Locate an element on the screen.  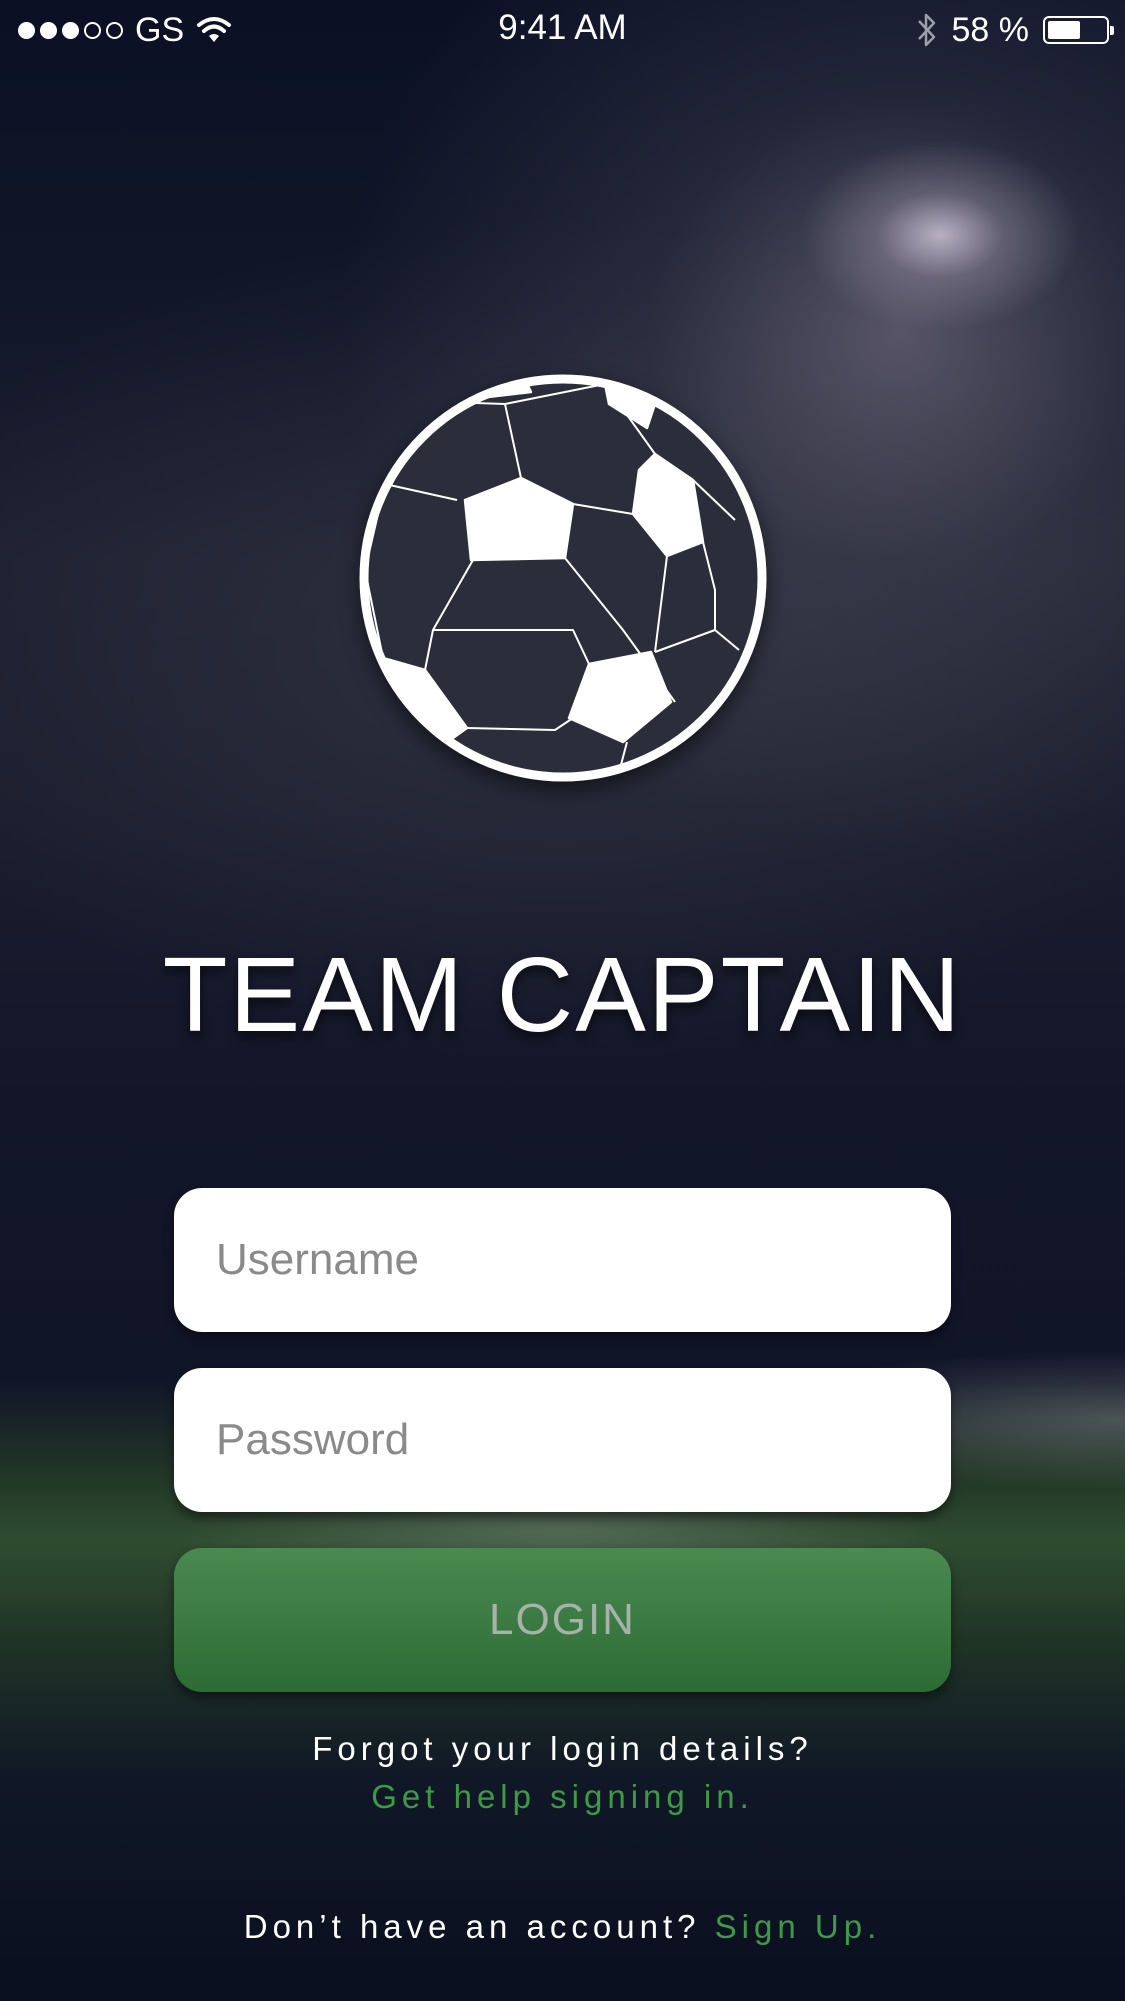
status-right: 58 % is located at coordinates (1015, 30).